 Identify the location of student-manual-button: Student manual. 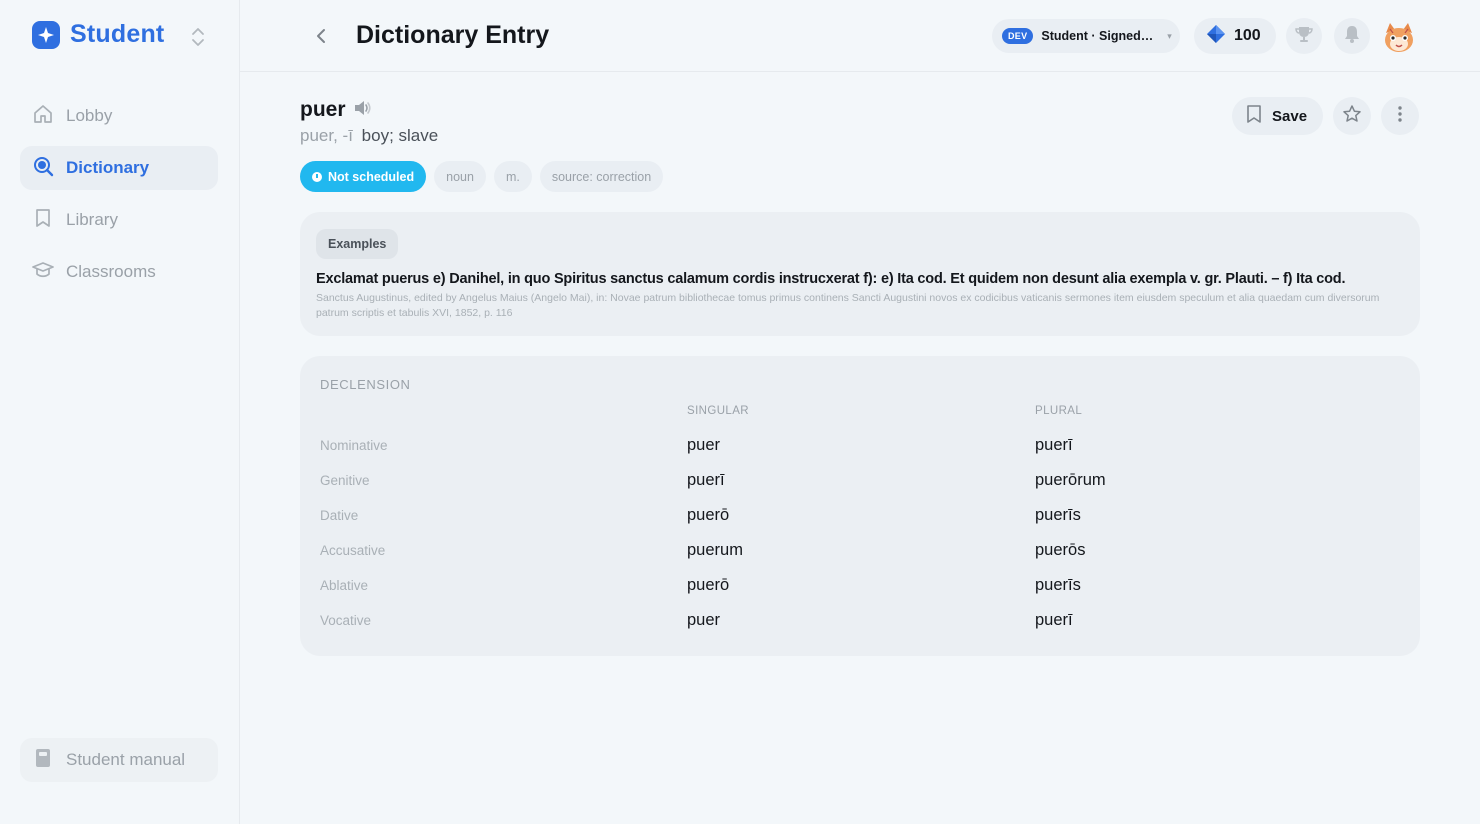
(119, 760).